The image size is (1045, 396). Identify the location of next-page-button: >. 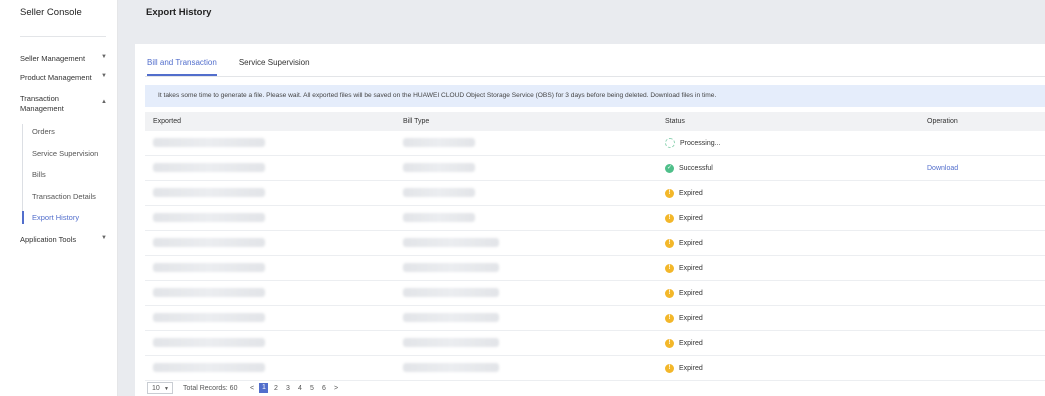
(335, 388).